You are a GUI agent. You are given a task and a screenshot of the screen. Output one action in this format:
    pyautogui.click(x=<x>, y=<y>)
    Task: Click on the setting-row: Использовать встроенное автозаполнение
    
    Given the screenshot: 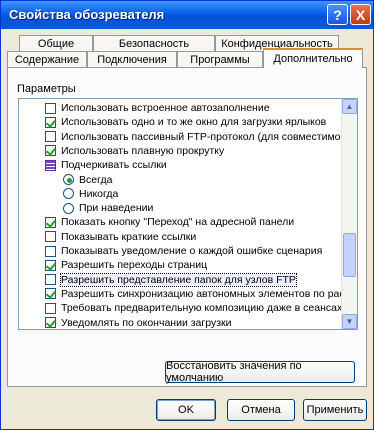 What is the action you would take?
    pyautogui.click(x=157, y=108)
    